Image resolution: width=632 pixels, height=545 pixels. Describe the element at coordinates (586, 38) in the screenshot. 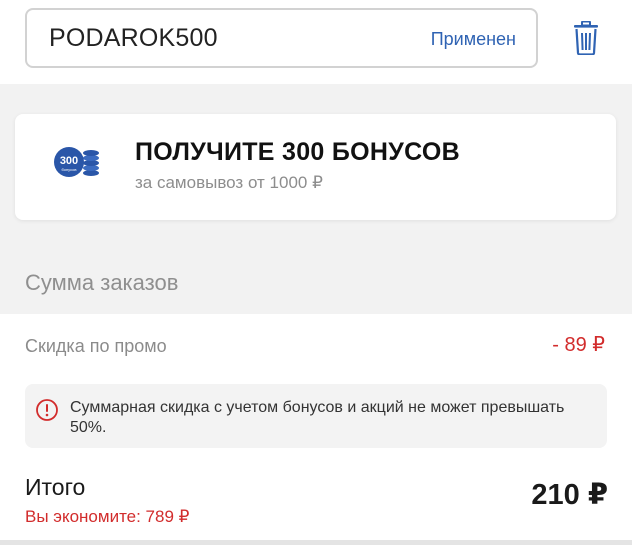

I see `trash-icon` at that location.